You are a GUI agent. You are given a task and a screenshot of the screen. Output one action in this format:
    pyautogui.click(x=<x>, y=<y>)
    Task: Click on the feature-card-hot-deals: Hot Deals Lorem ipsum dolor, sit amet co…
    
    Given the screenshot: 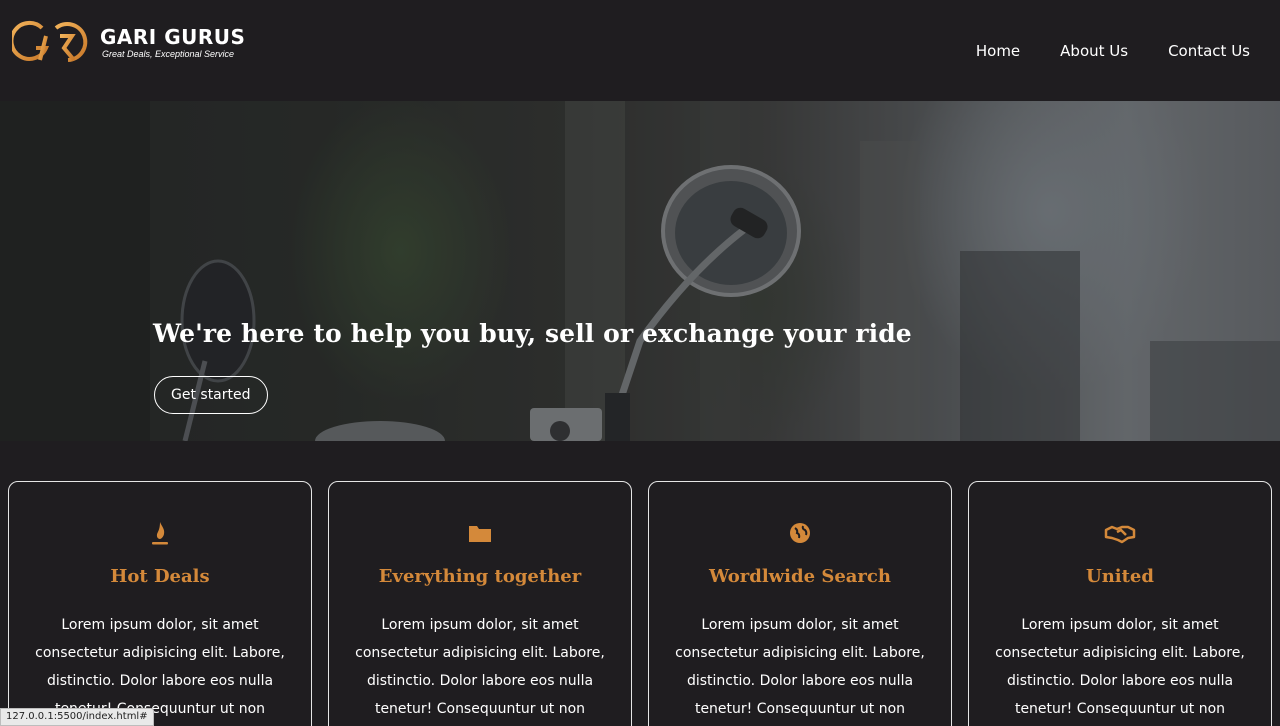 What is the action you would take?
    pyautogui.click(x=160, y=603)
    